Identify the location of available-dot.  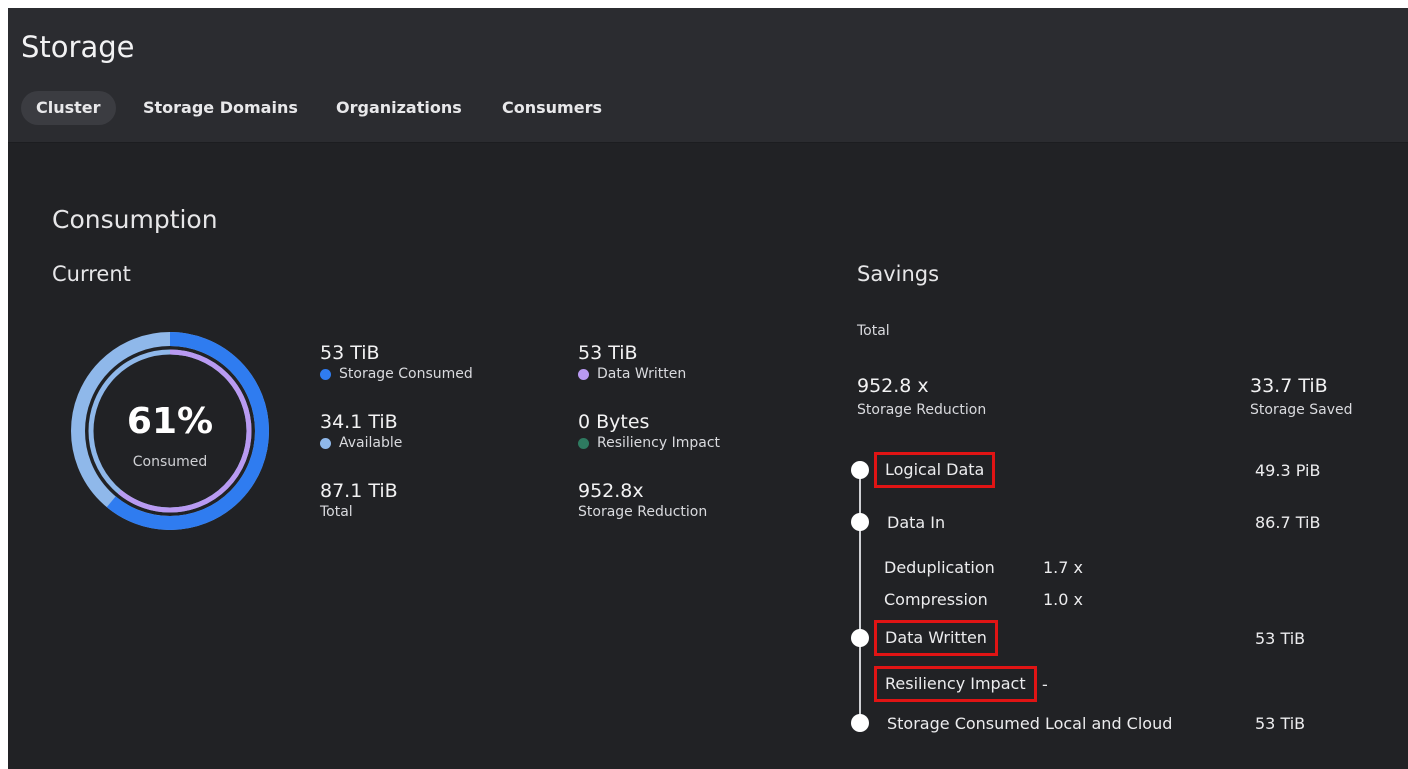
(325, 443).